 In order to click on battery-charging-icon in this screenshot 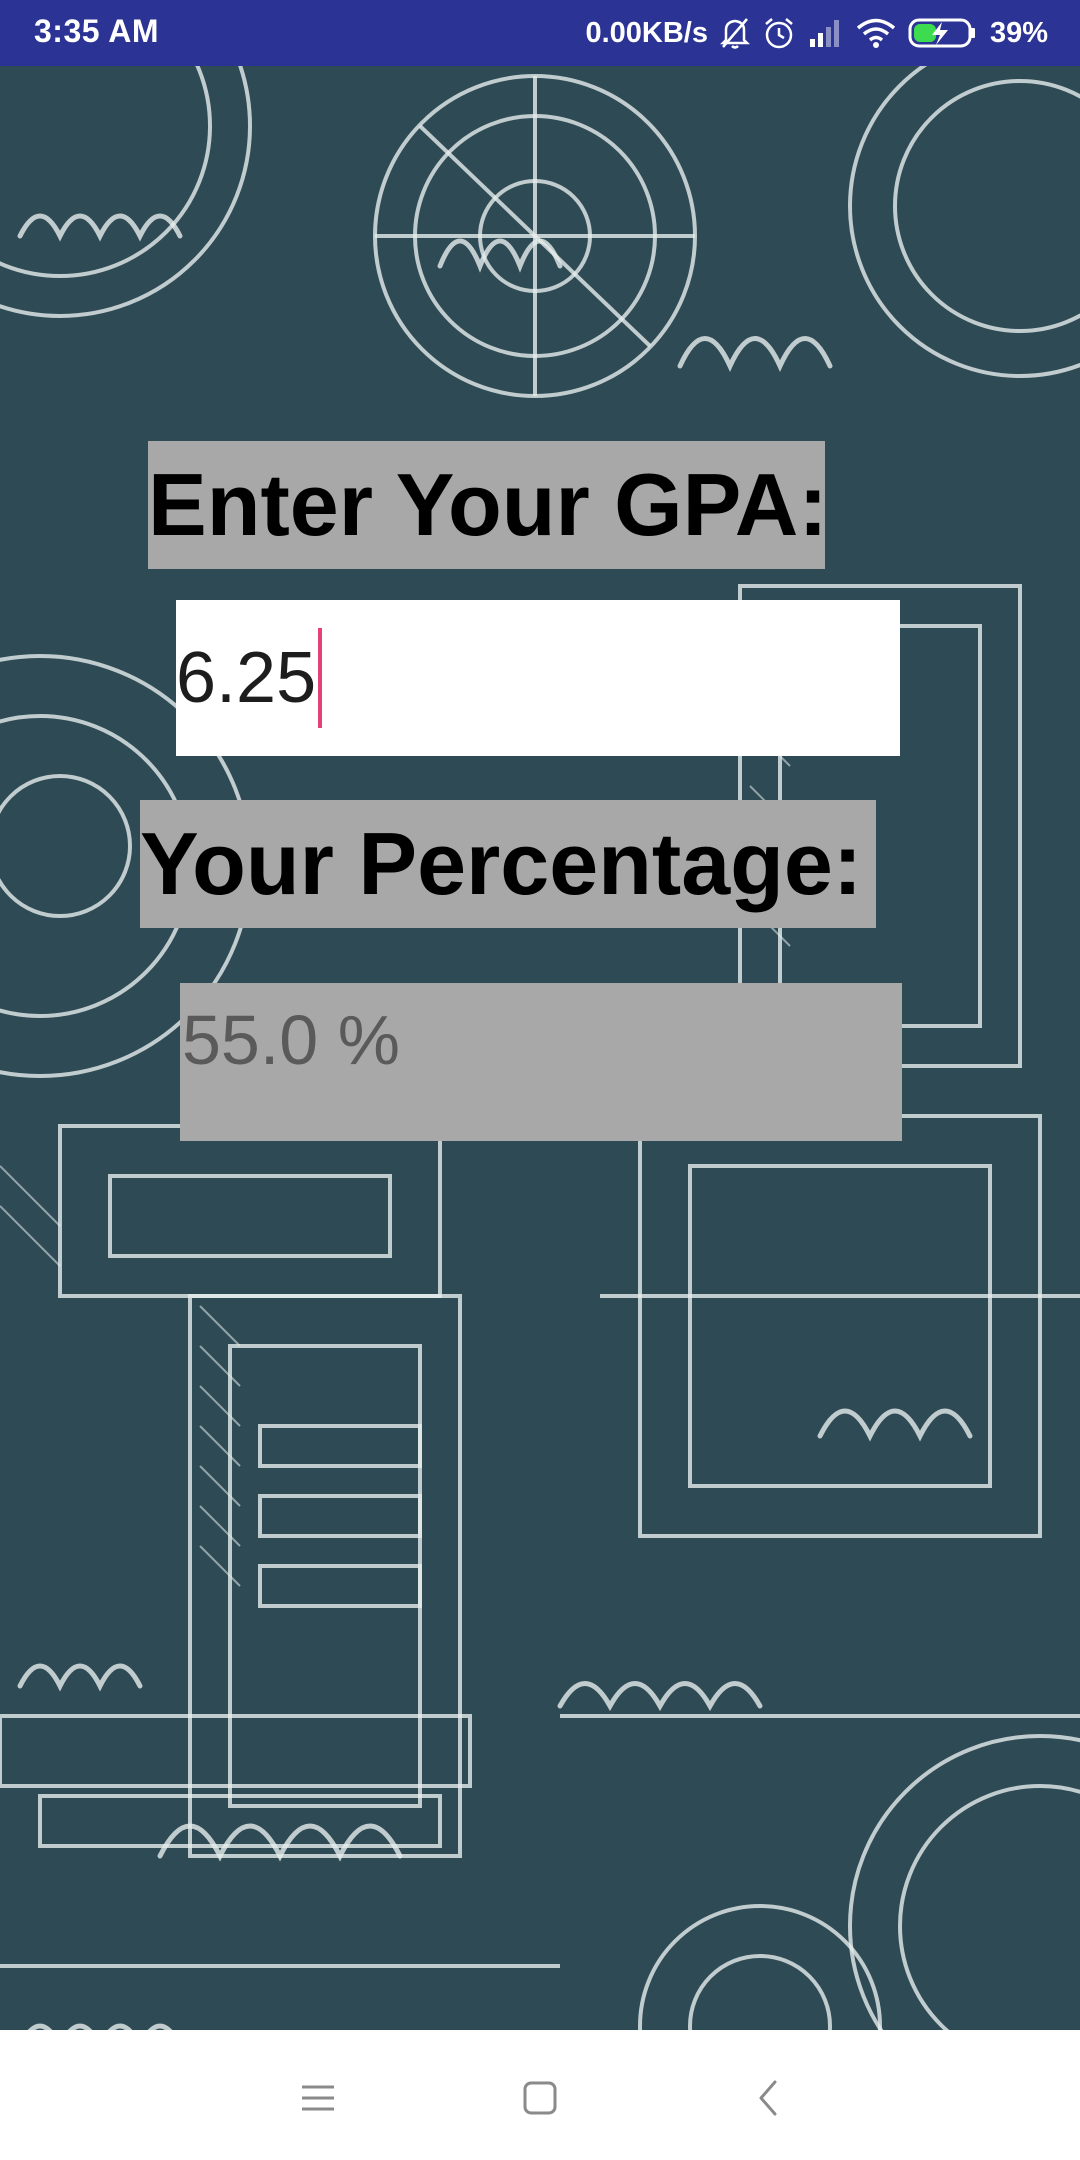, I will do `click(943, 33)`.